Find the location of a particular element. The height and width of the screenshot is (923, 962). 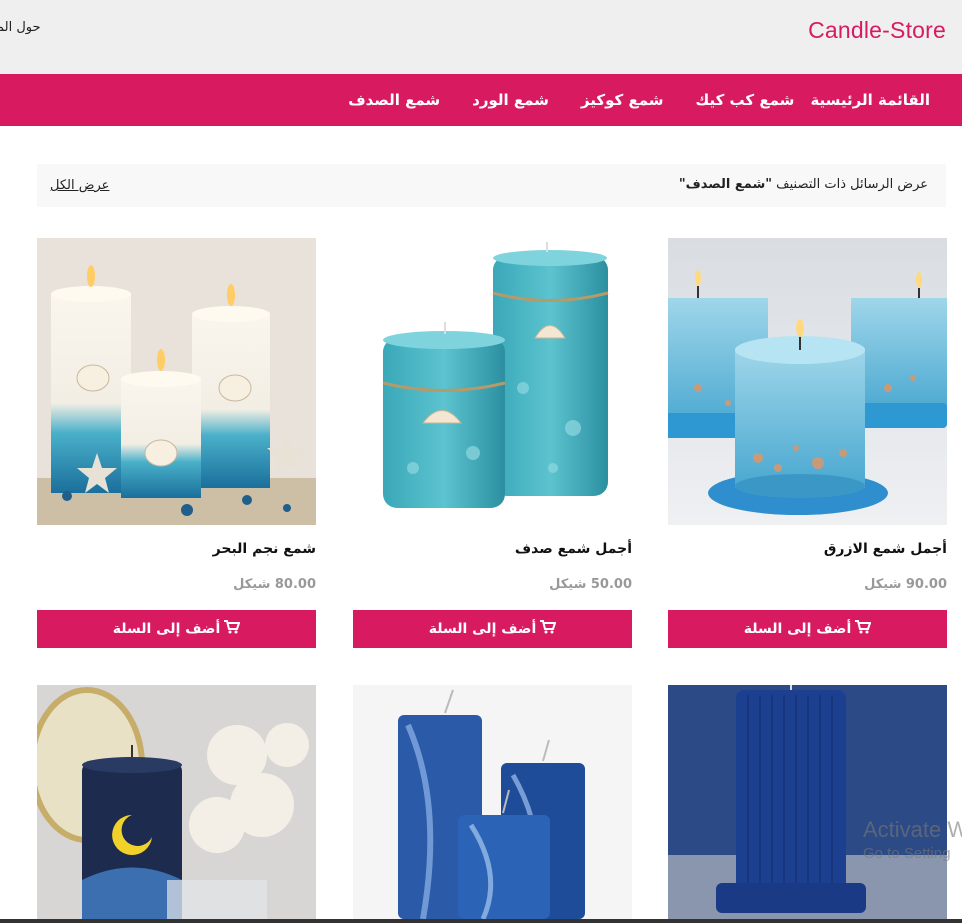

nav-item-rose-candles: شمع الورد is located at coordinates (510, 100).